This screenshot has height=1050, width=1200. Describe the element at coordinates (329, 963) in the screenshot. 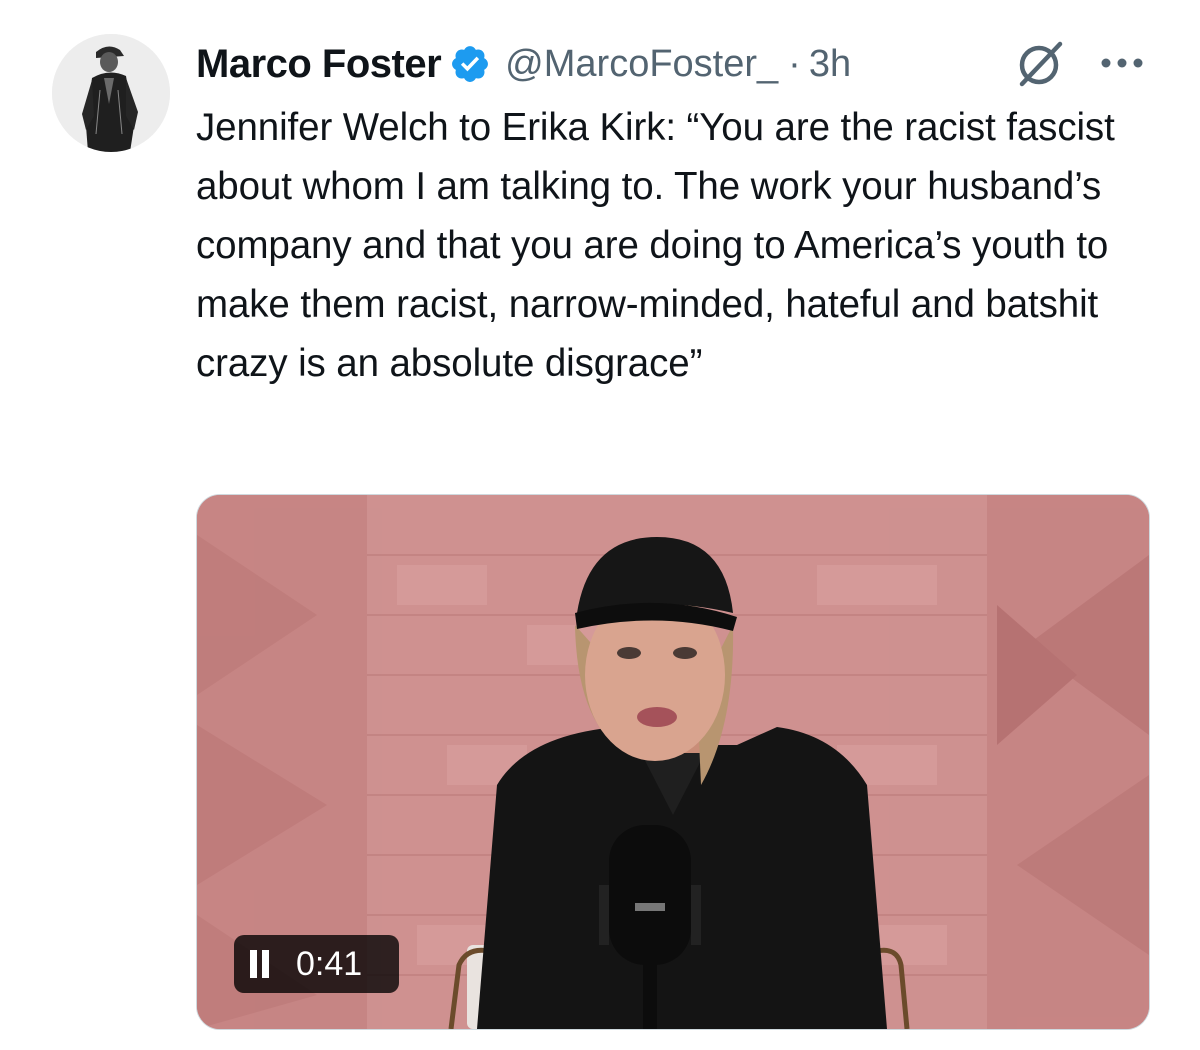

I see `video-duration: 0:41` at that location.